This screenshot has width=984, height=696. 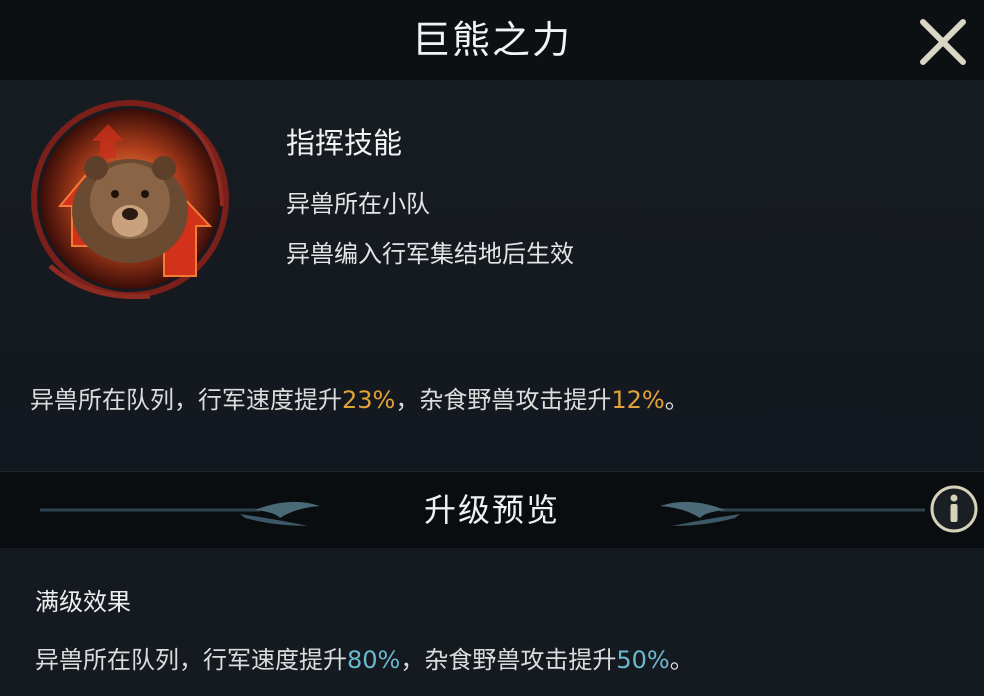 I want to click on max-speed-bonus-value: 80%, so click(x=374, y=660).